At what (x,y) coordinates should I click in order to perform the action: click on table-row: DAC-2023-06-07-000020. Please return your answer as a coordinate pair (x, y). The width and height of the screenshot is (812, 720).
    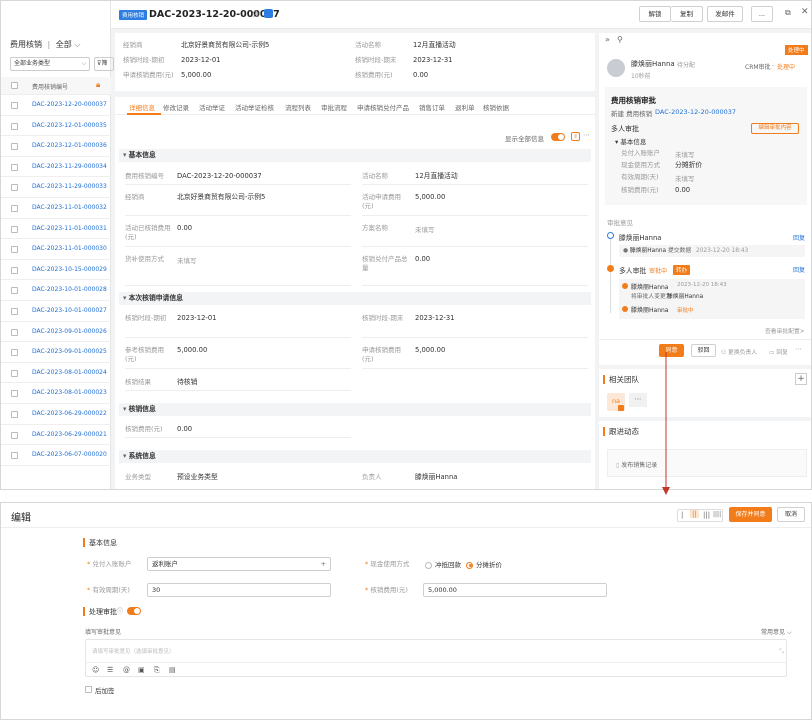
    Looking at the image, I should click on (56, 455).